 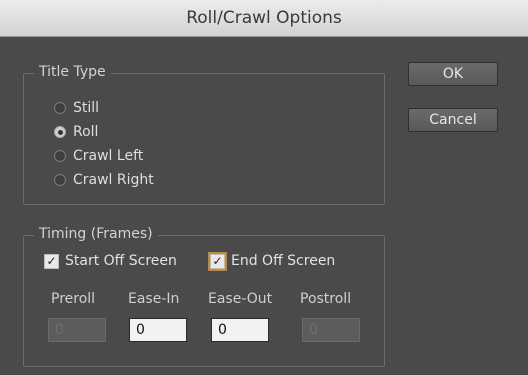 I want to click on cancel-button: Cancel, so click(x=453, y=120).